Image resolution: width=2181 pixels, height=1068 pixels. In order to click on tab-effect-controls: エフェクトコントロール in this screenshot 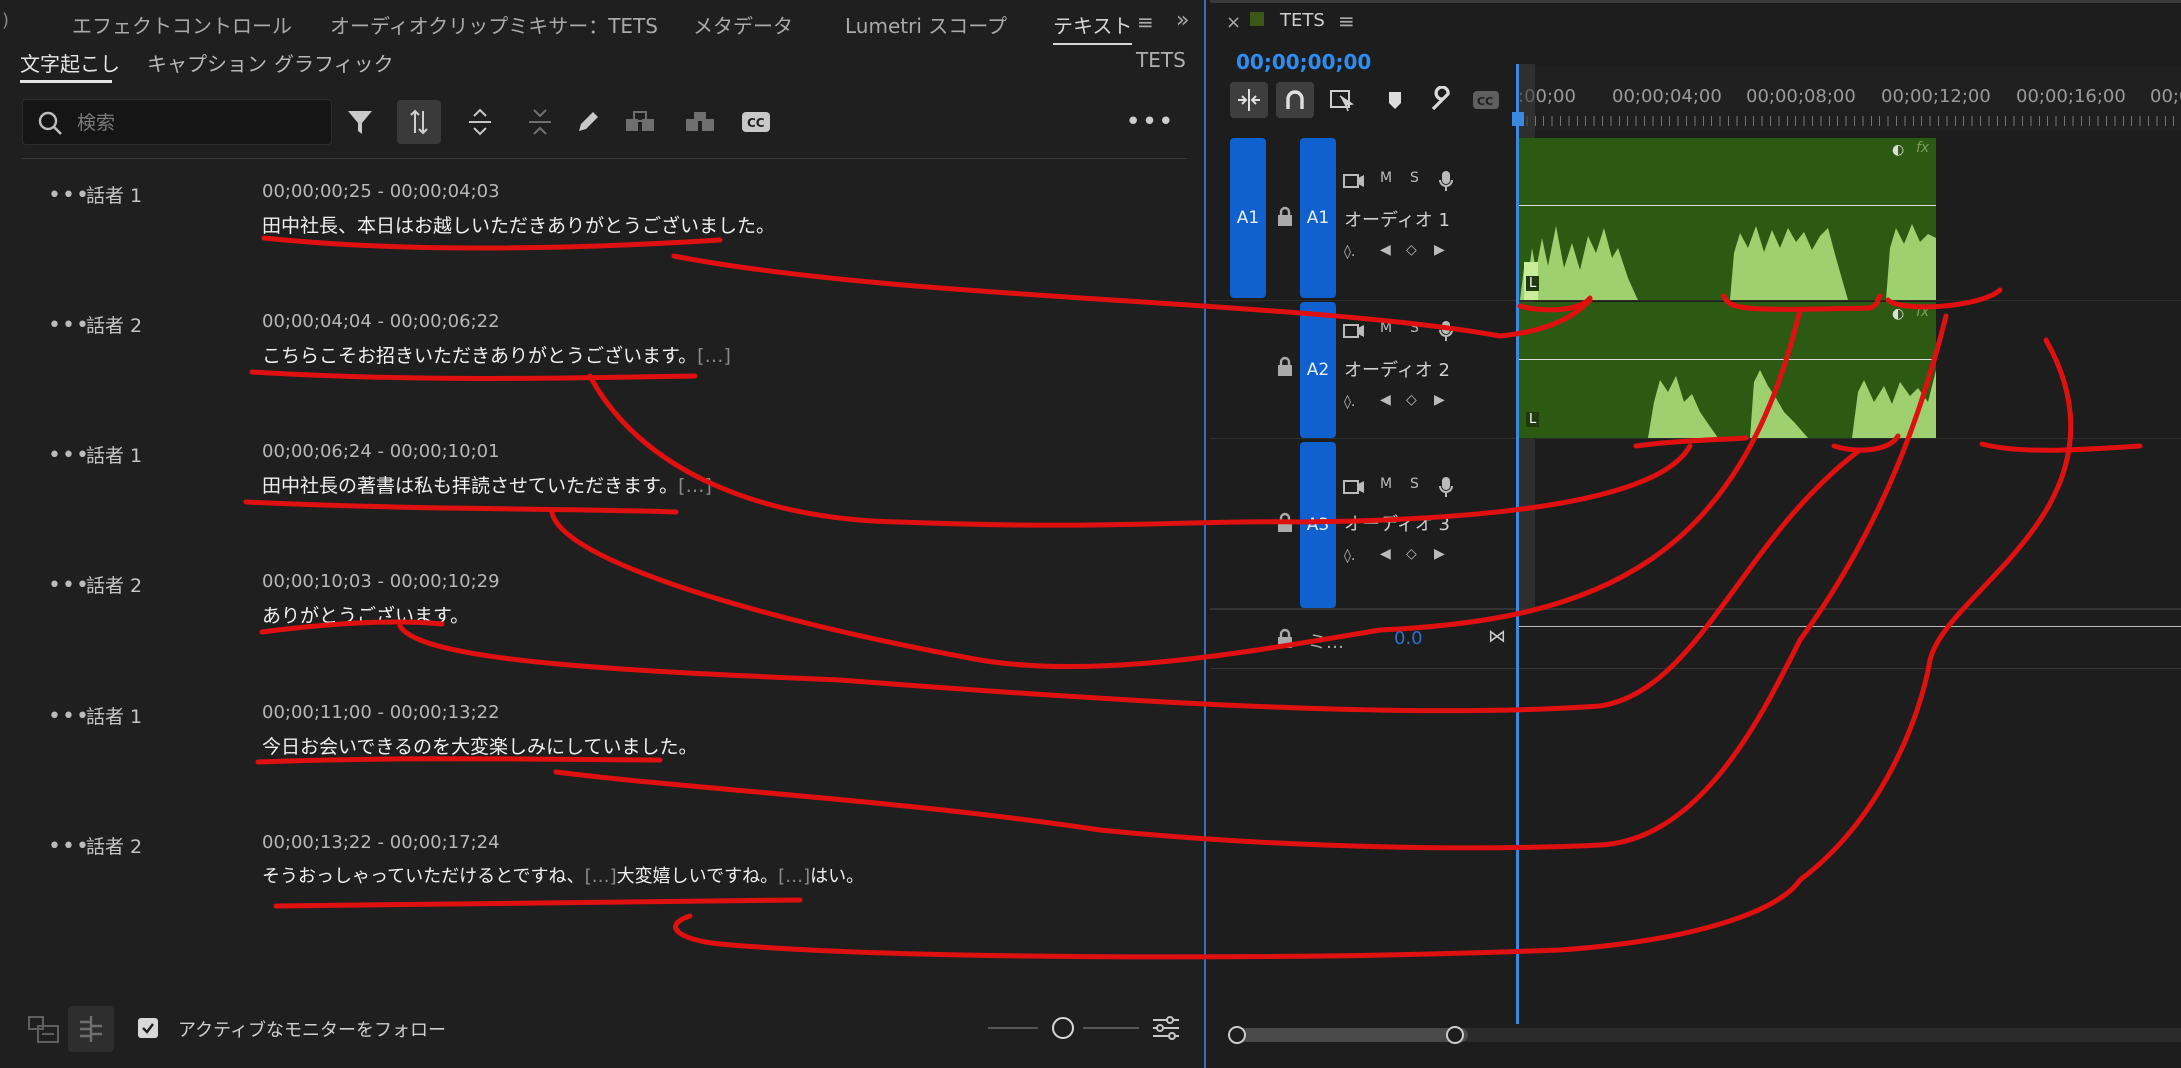, I will do `click(182, 24)`.